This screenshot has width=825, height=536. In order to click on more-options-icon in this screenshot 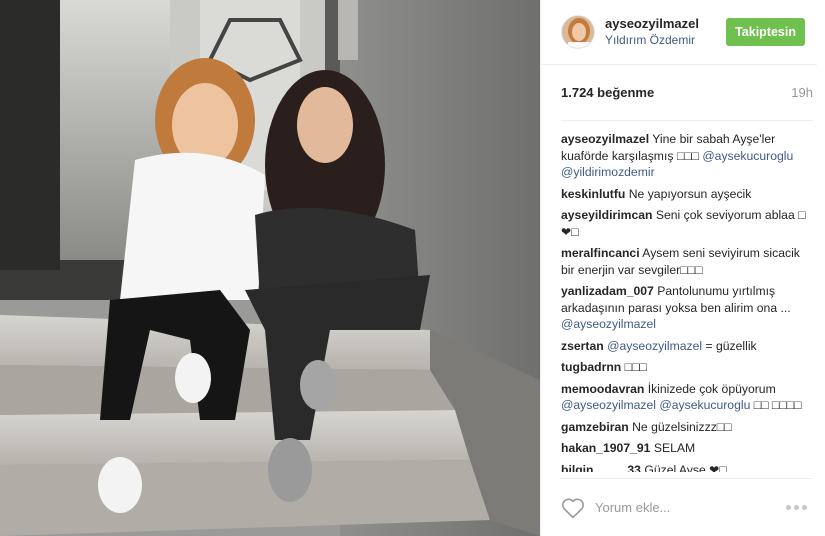, I will do `click(799, 507)`.